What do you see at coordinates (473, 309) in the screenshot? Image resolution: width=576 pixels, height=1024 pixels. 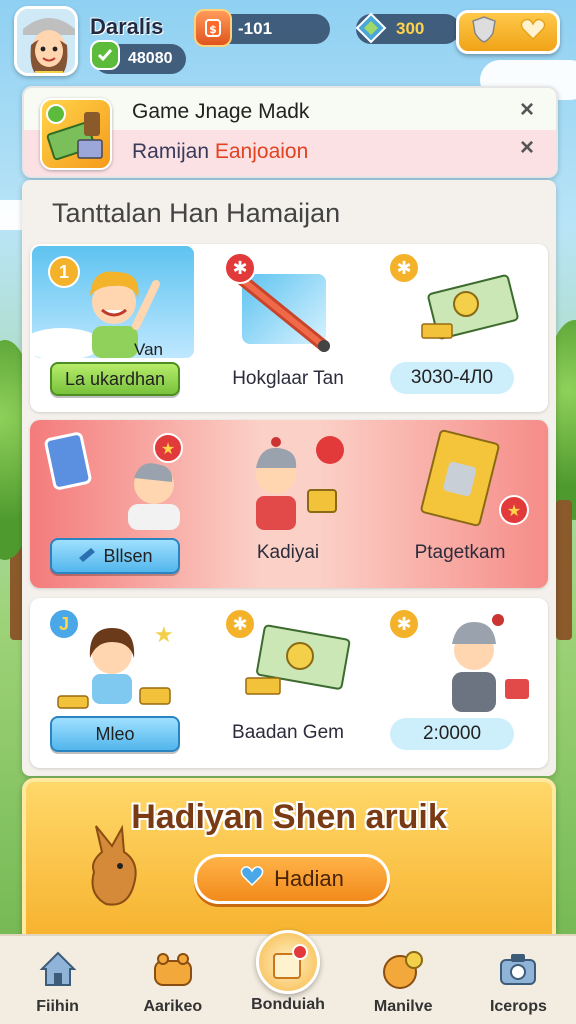 I see `cash-stack-icon` at bounding box center [473, 309].